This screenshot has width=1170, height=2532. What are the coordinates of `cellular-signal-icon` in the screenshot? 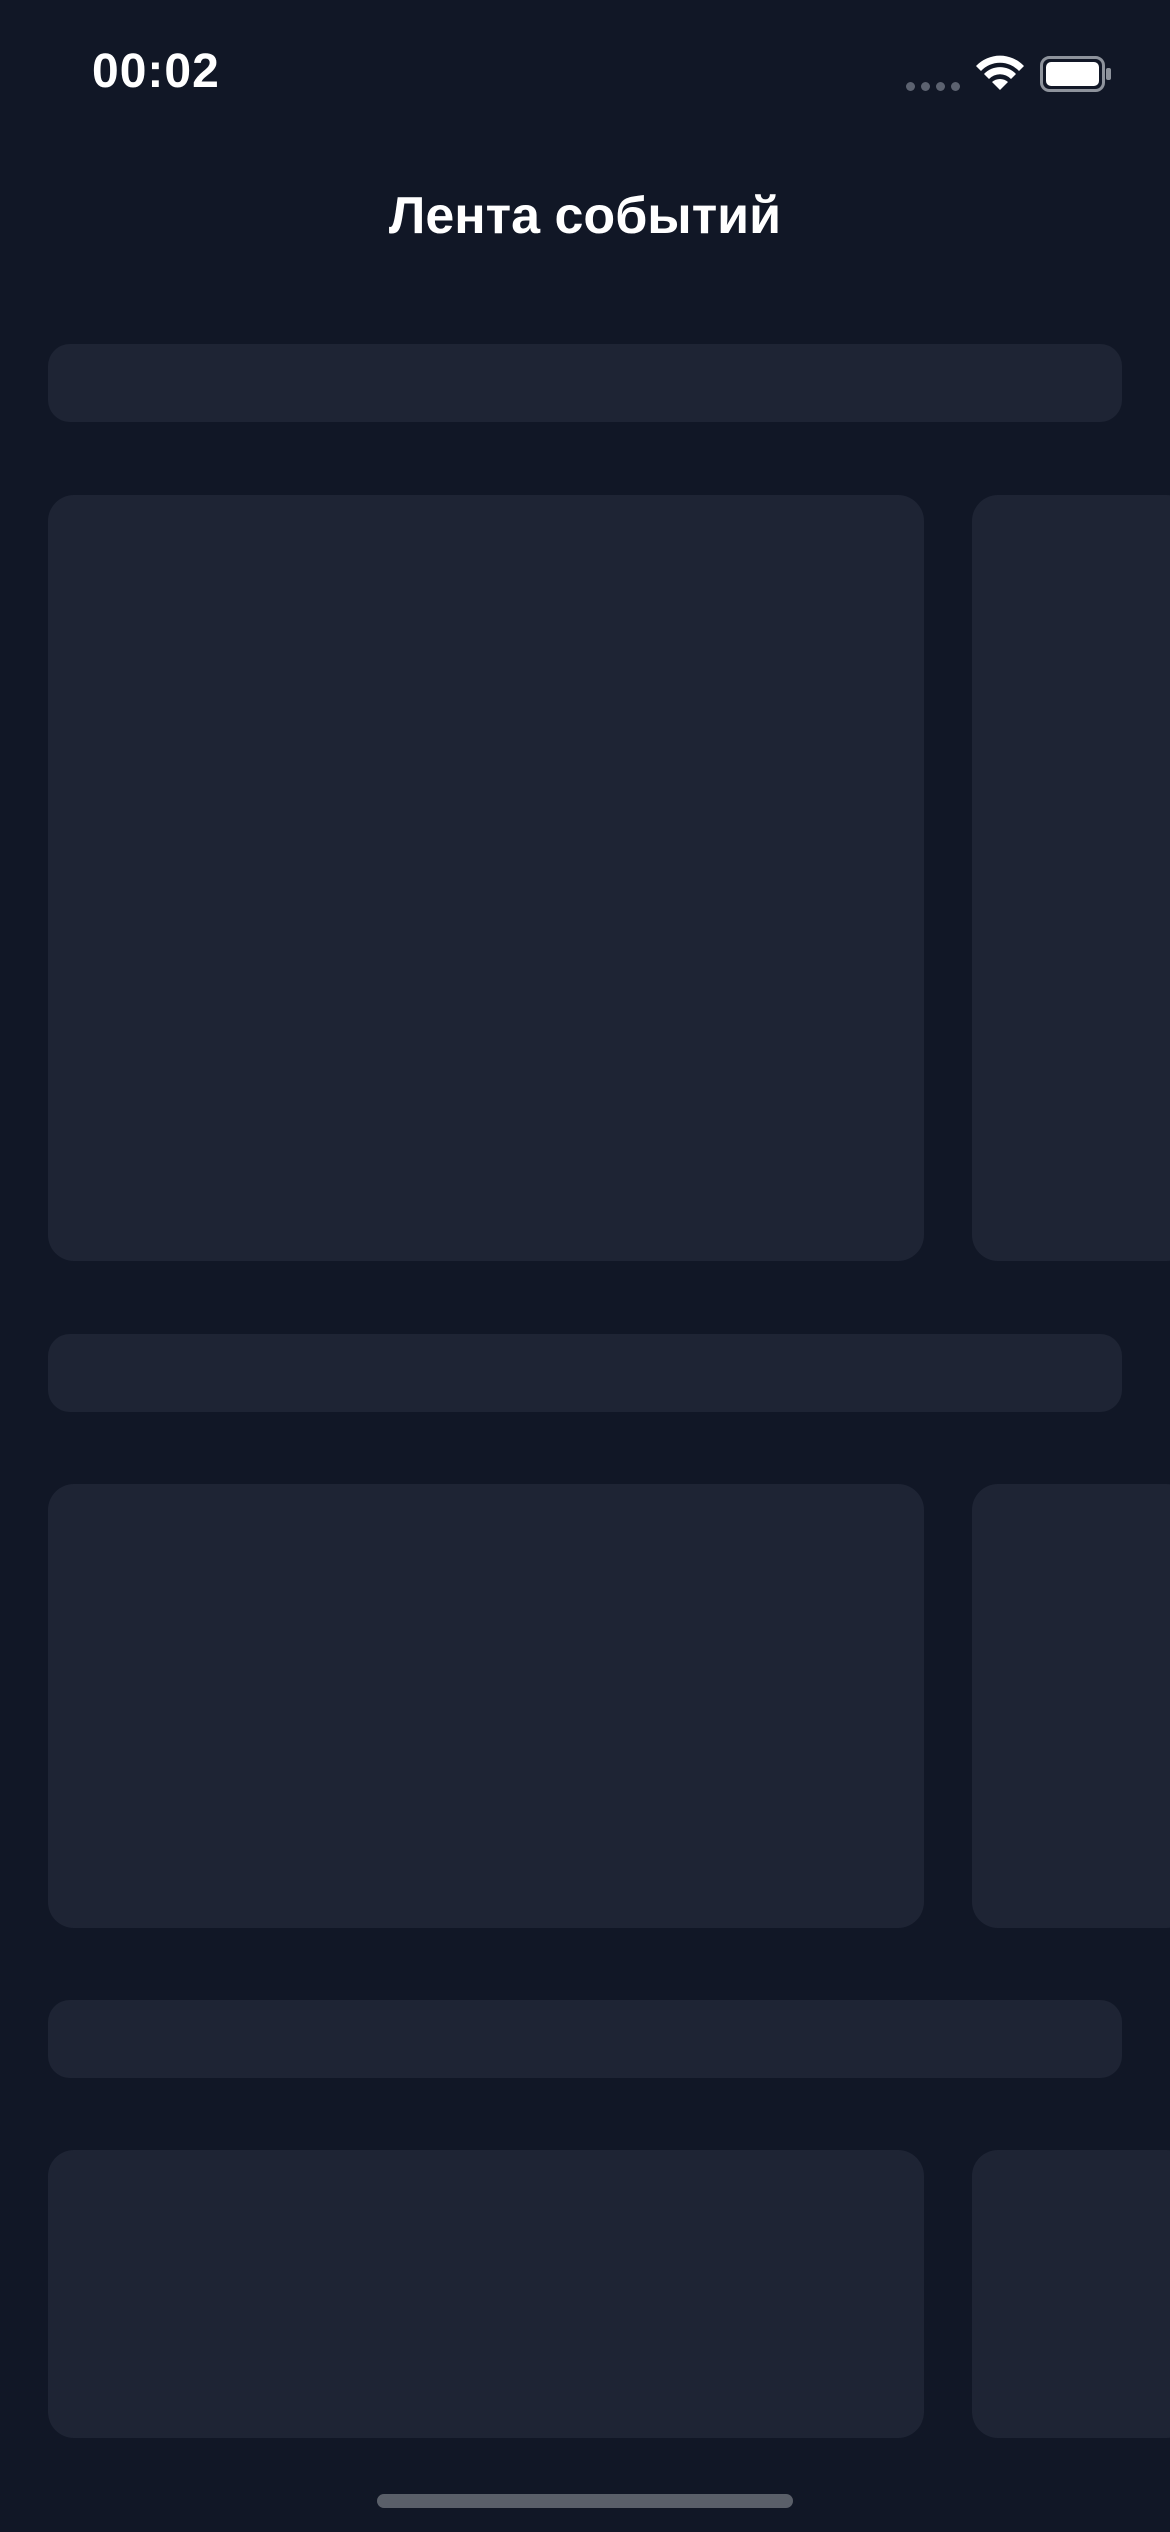 It's located at (933, 86).